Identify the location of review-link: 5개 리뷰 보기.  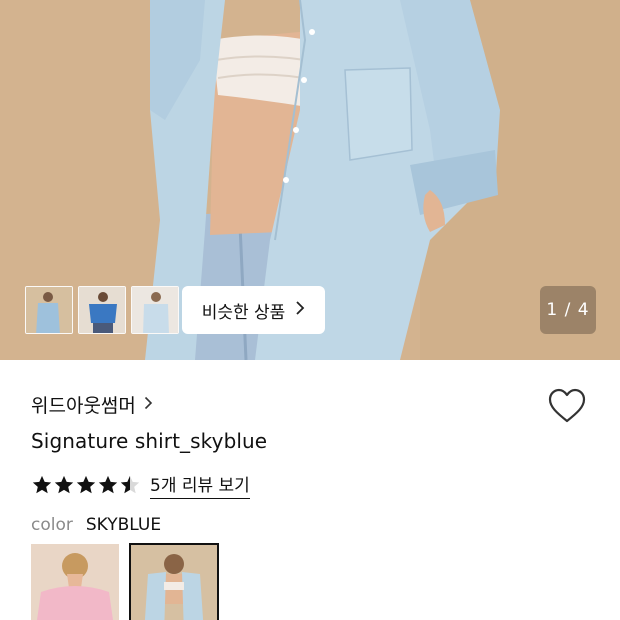
(200, 485).